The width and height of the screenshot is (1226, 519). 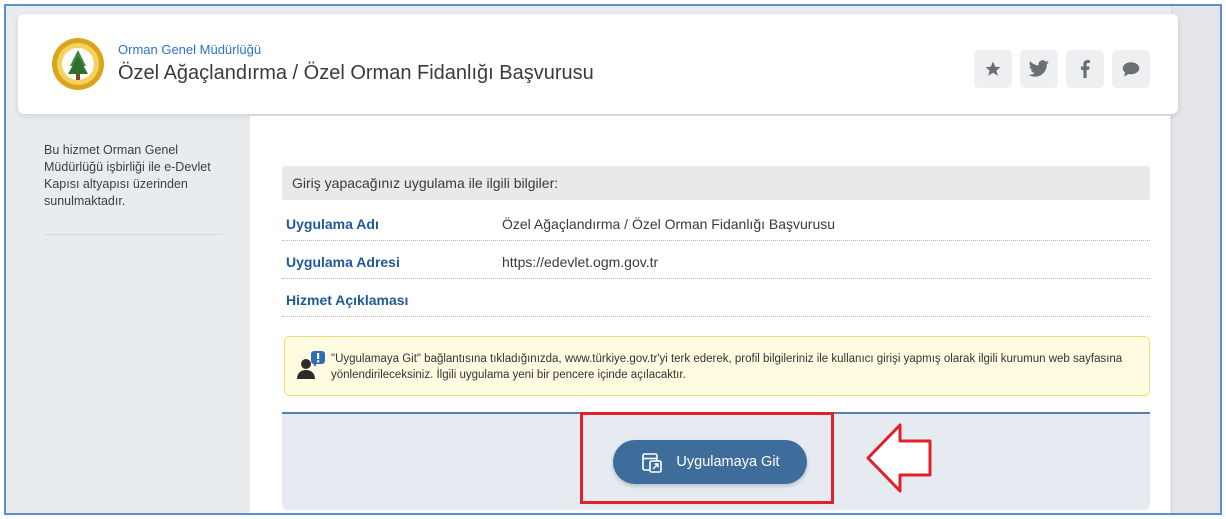 I want to click on user-alert-icon, so click(x=311, y=366).